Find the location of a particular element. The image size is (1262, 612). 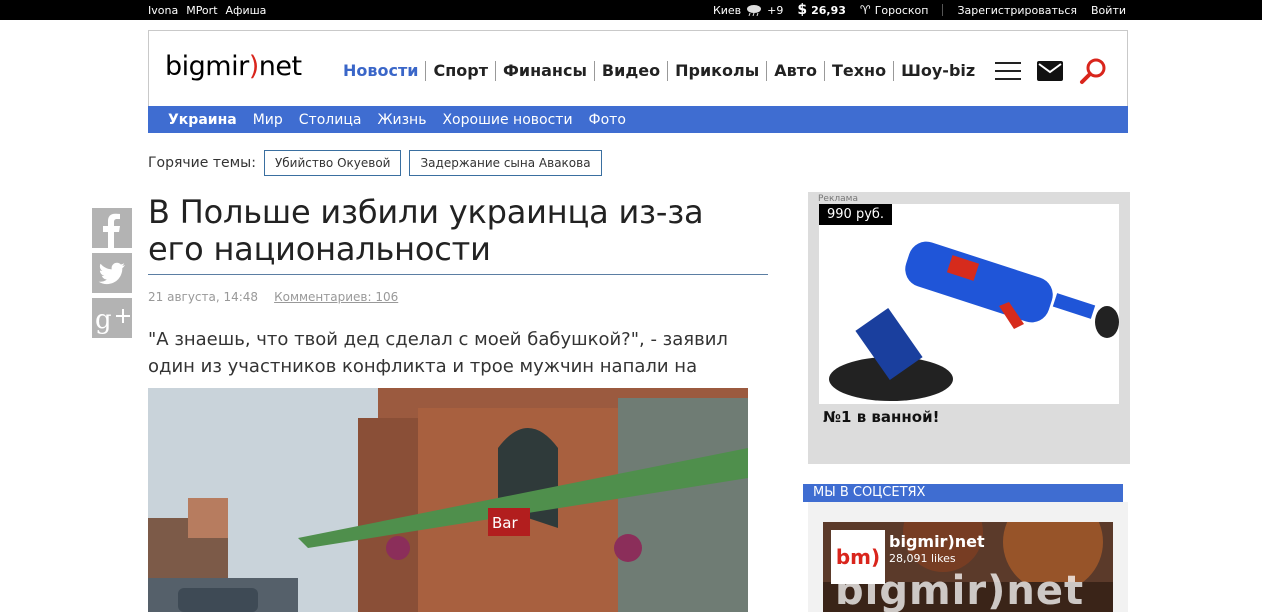

hot-topics-label: Горячие темы: is located at coordinates (202, 163).